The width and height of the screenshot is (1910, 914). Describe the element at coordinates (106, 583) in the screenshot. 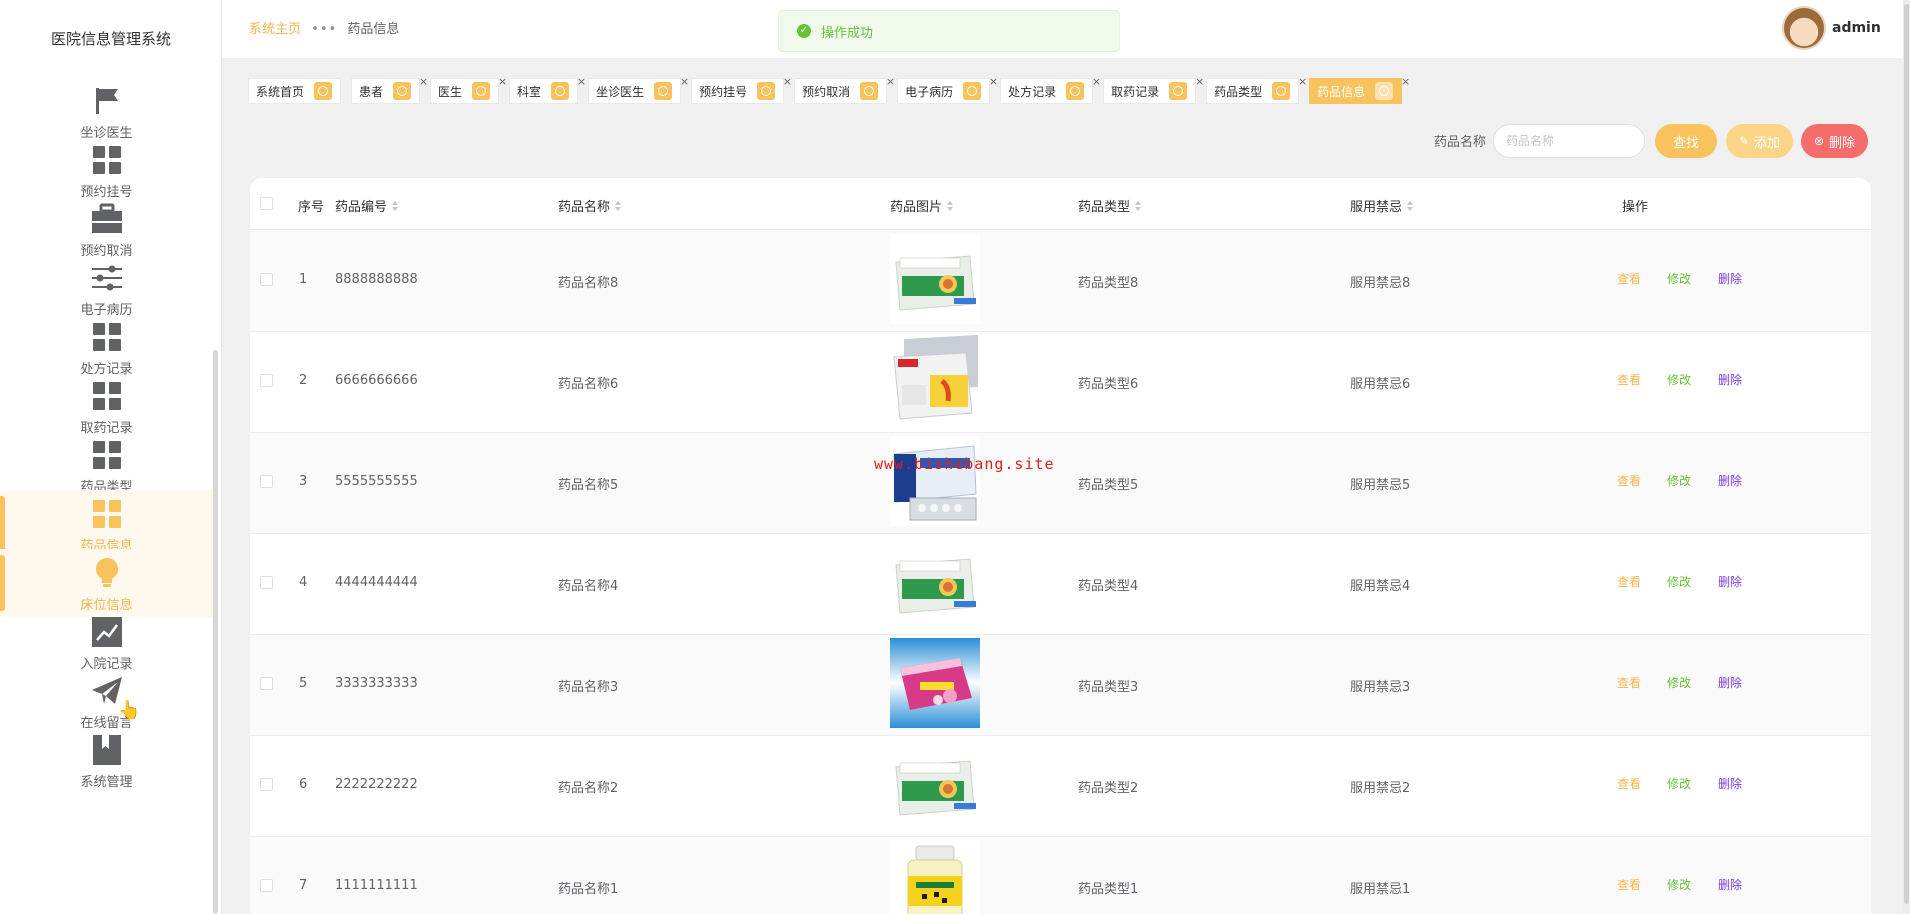

I see `sidebar-item: 床位信息` at that location.